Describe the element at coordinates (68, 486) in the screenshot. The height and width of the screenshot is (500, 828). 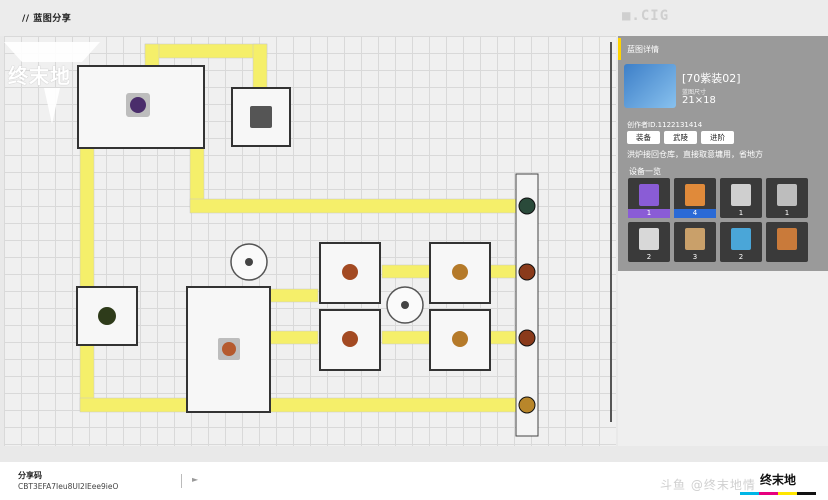
I see `share-code: CBT3EFA7Ieu8UI2IEee9ieO` at that location.